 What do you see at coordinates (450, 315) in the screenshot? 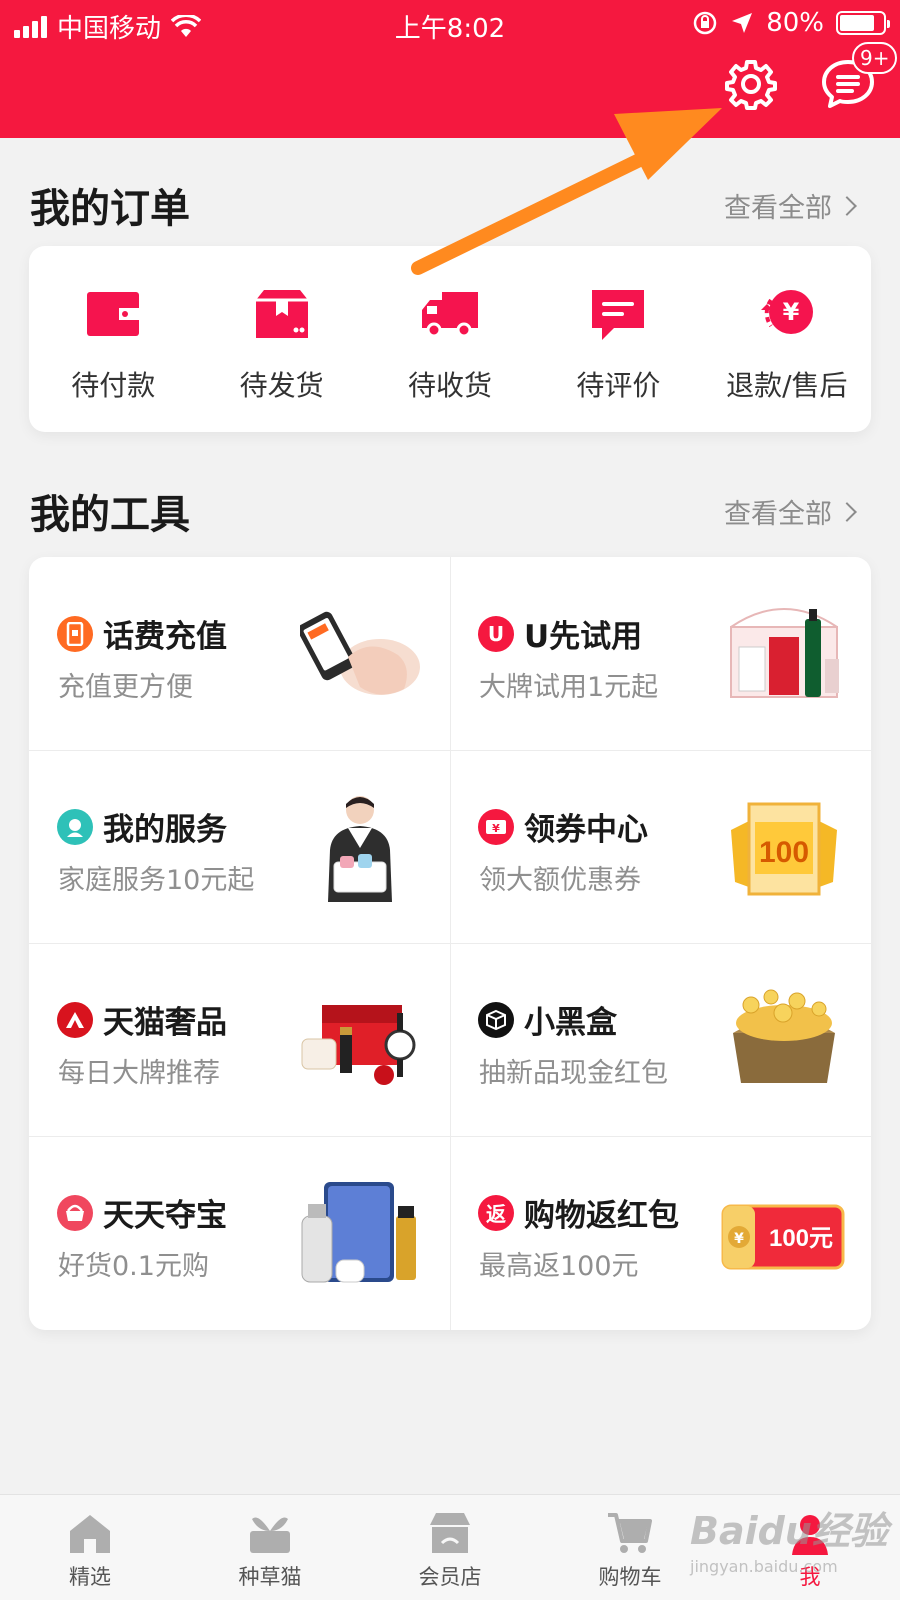
I see `delivery-truck-icon` at bounding box center [450, 315].